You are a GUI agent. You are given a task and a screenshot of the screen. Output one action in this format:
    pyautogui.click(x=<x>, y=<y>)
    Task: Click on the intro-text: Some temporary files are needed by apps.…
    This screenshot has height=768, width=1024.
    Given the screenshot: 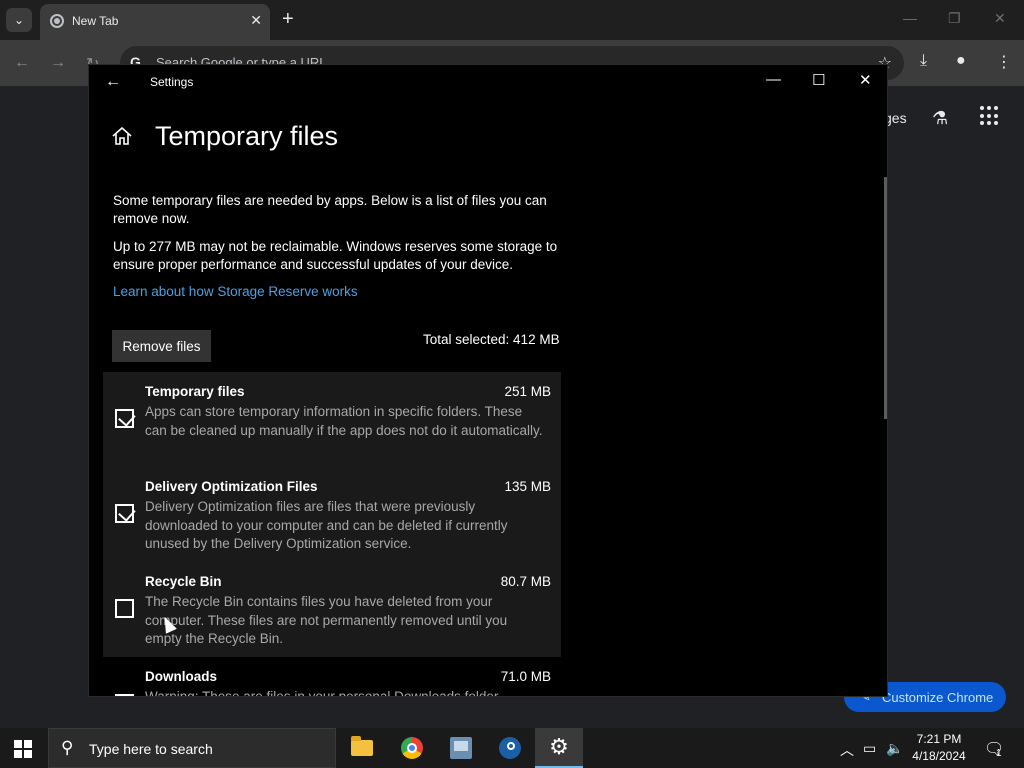 What is the action you would take?
    pyautogui.click(x=330, y=209)
    